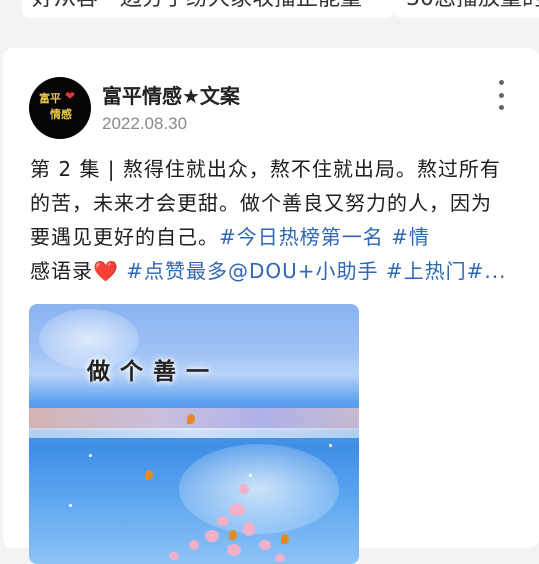 Image resolution: width=539 pixels, height=564 pixels. Describe the element at coordinates (50, 98) in the screenshot. I see `avatar-text-line1: 富平` at that location.